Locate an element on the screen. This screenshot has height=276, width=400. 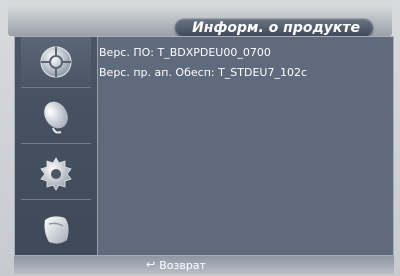
return-label: Возврат is located at coordinates (182, 265).